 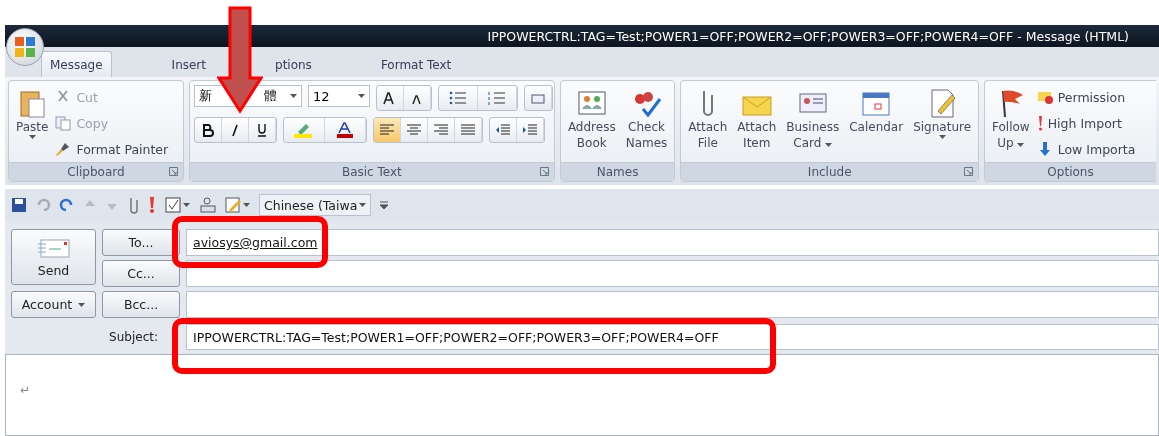 I want to click on subject-field: IPPOWERCTRL:TAG=Test;POWER1=OFF;POWER2=OFF;POWER3=OFF;POWER4=OFF, so click(x=672, y=337).